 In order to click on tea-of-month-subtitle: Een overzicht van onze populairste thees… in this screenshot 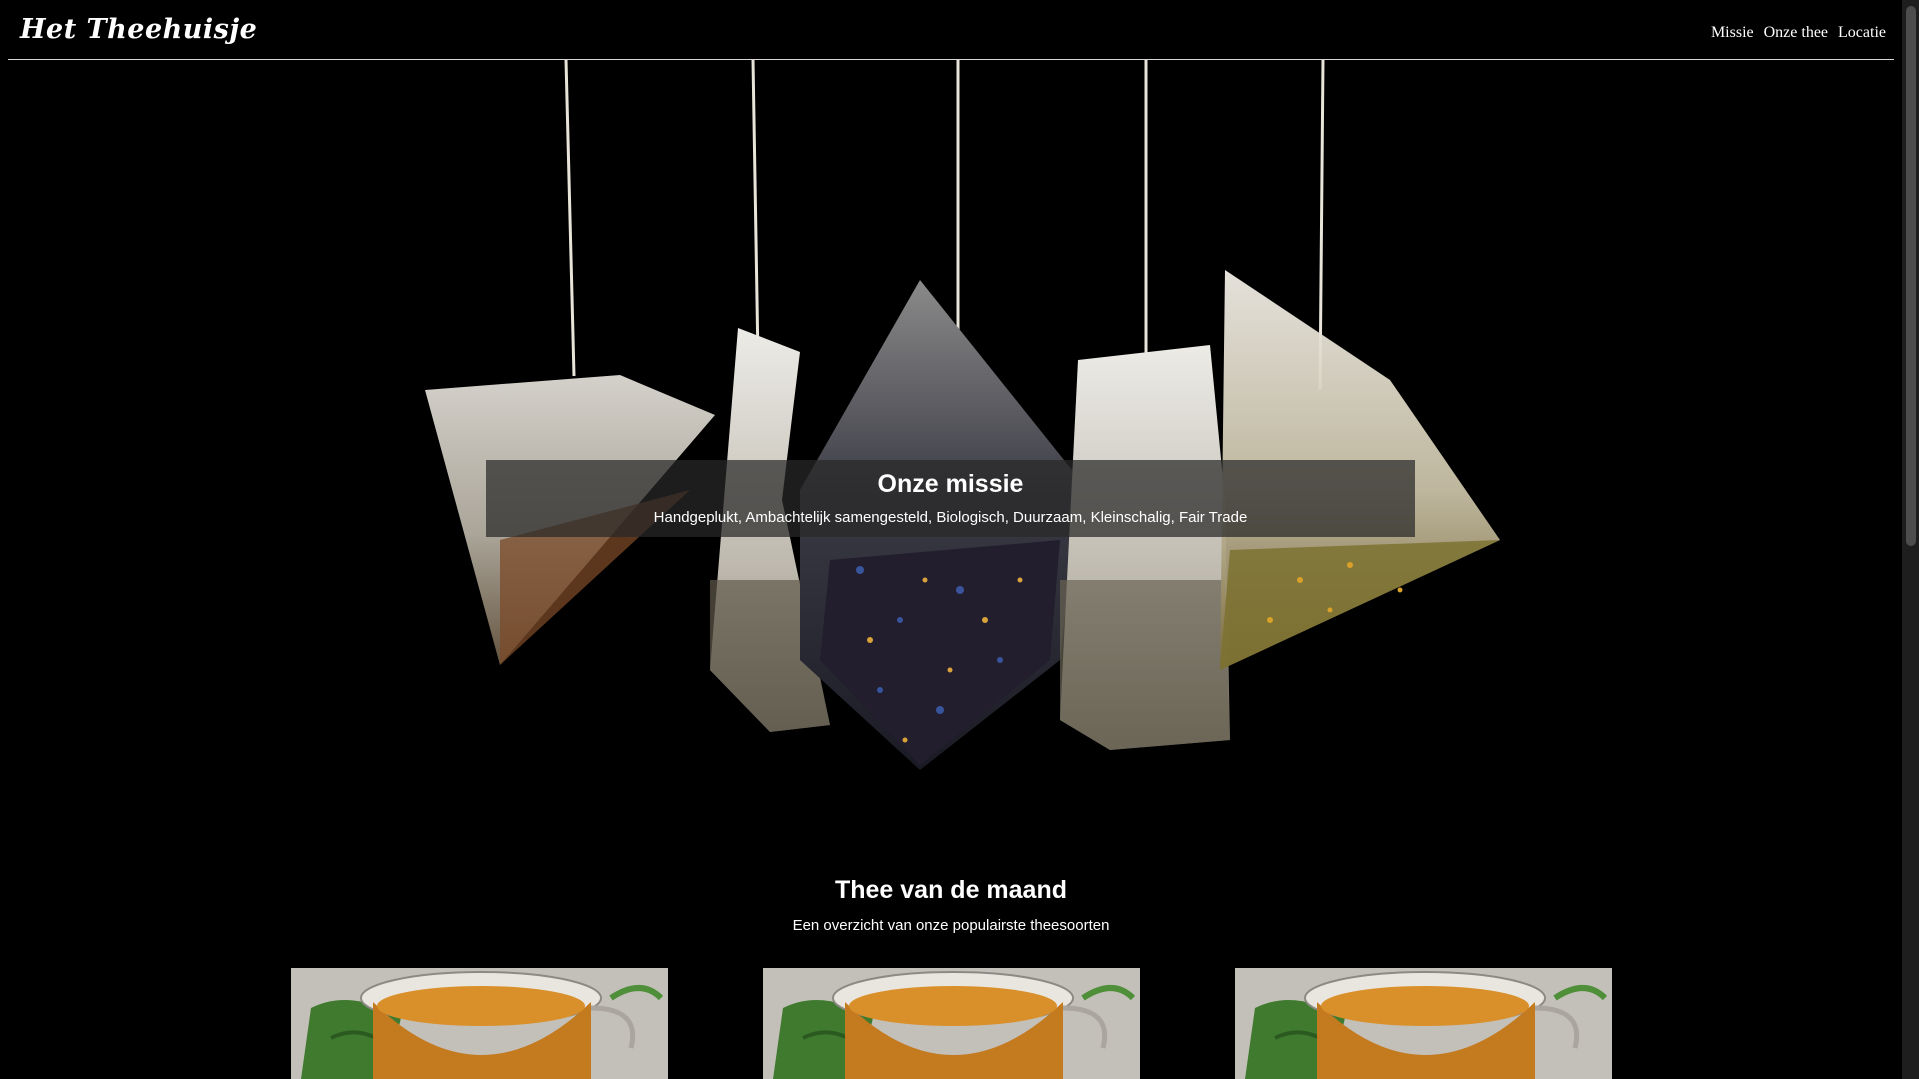, I will do `click(951, 925)`.